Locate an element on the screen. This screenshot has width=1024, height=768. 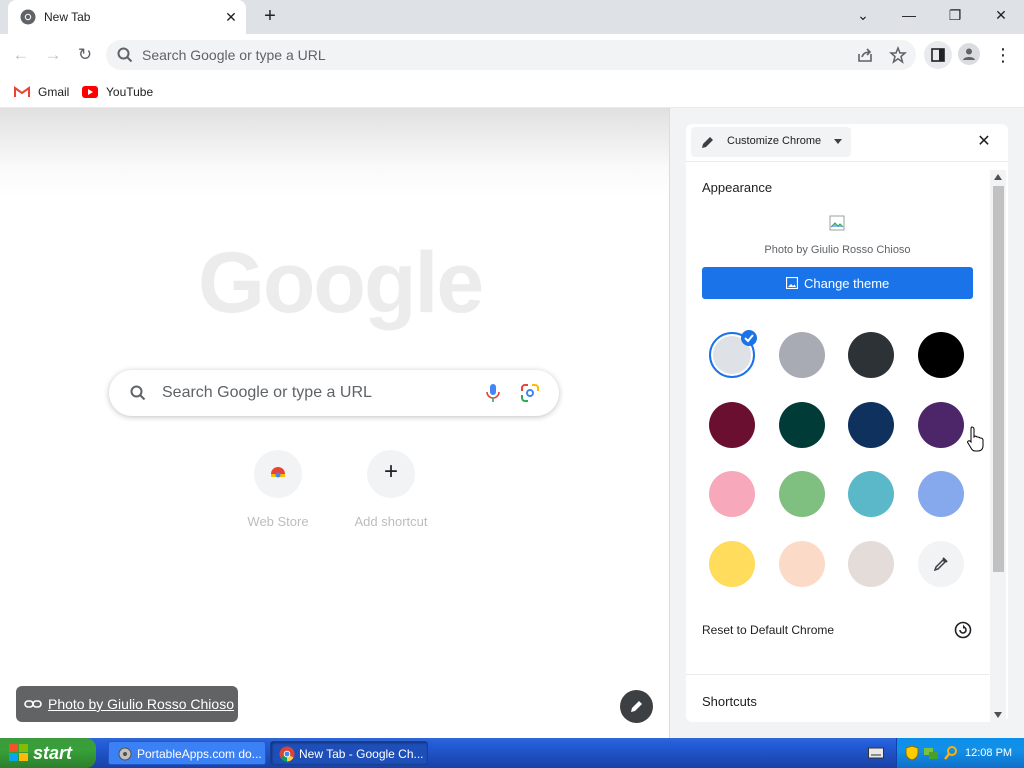
profile-avatar is located at coordinates (969, 54).